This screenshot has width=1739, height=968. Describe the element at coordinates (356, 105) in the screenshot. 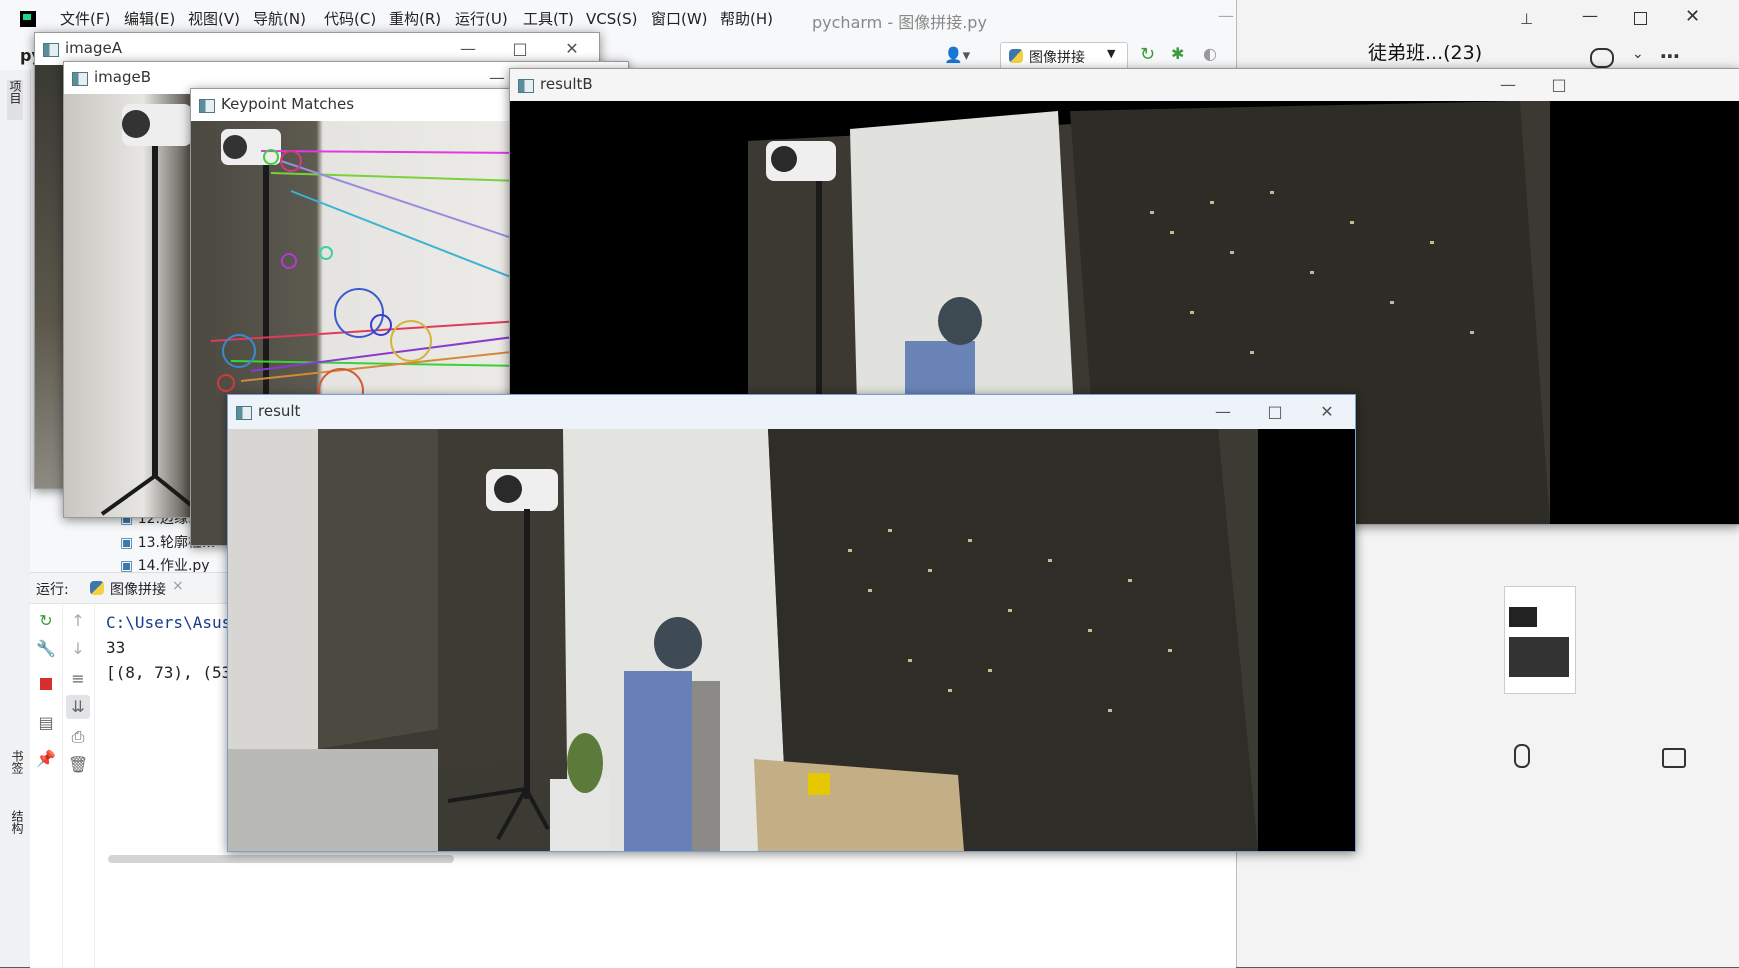

I see `keypoint-matches-titlebar: Keypoint Matches` at that location.